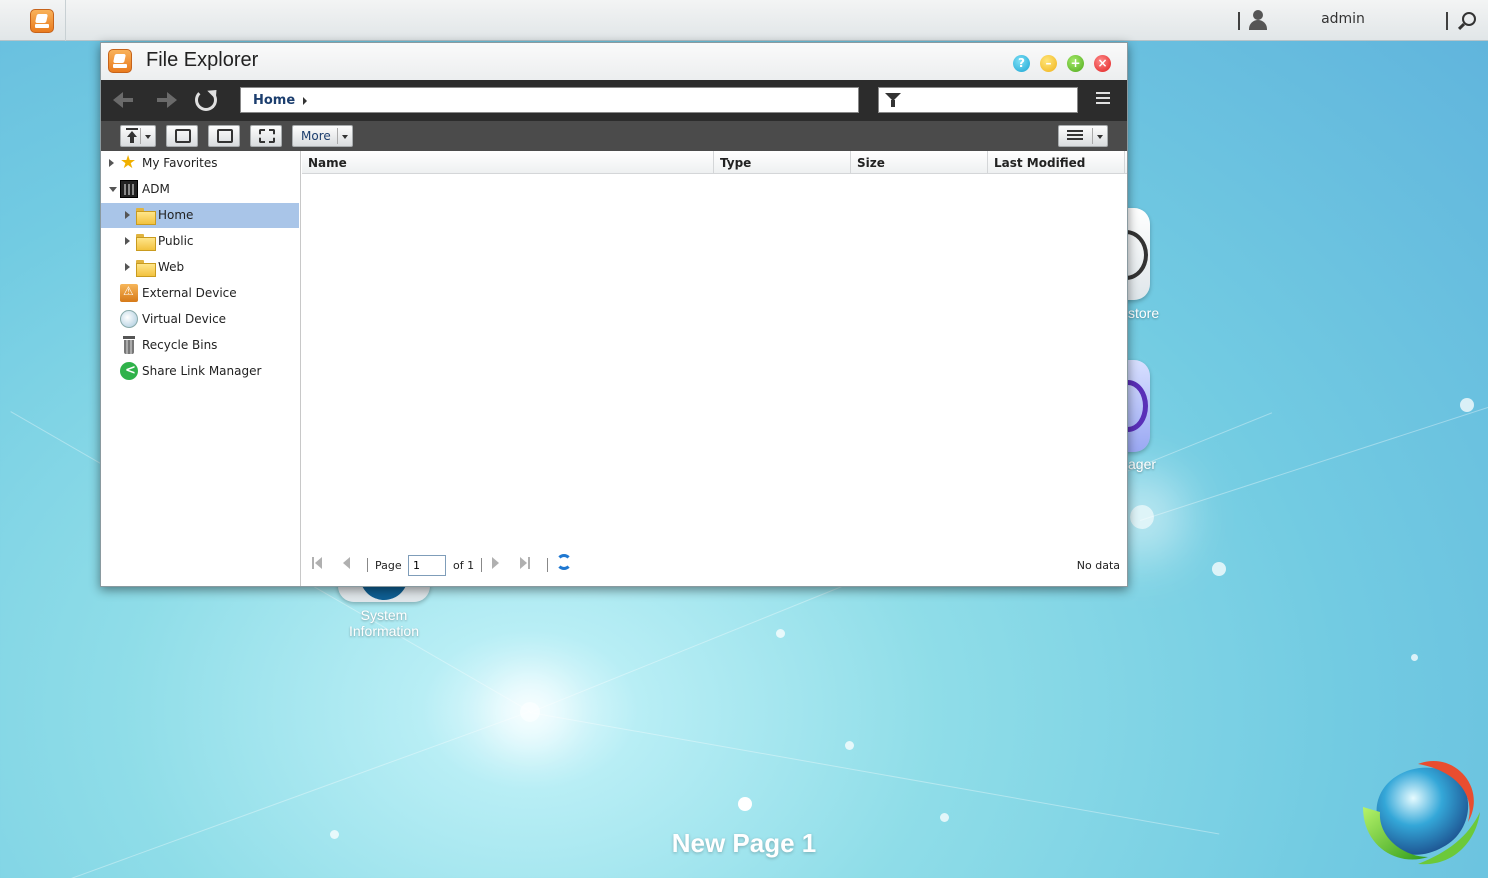 This screenshot has height=878, width=1488. What do you see at coordinates (1098, 565) in the screenshot?
I see `pager-status: No data` at bounding box center [1098, 565].